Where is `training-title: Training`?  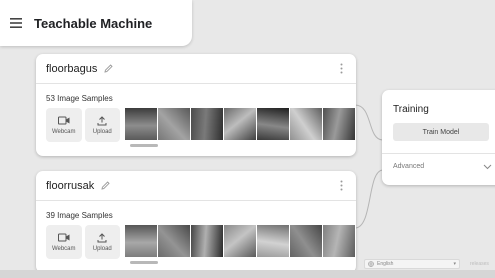 training-title: Training is located at coordinates (411, 109).